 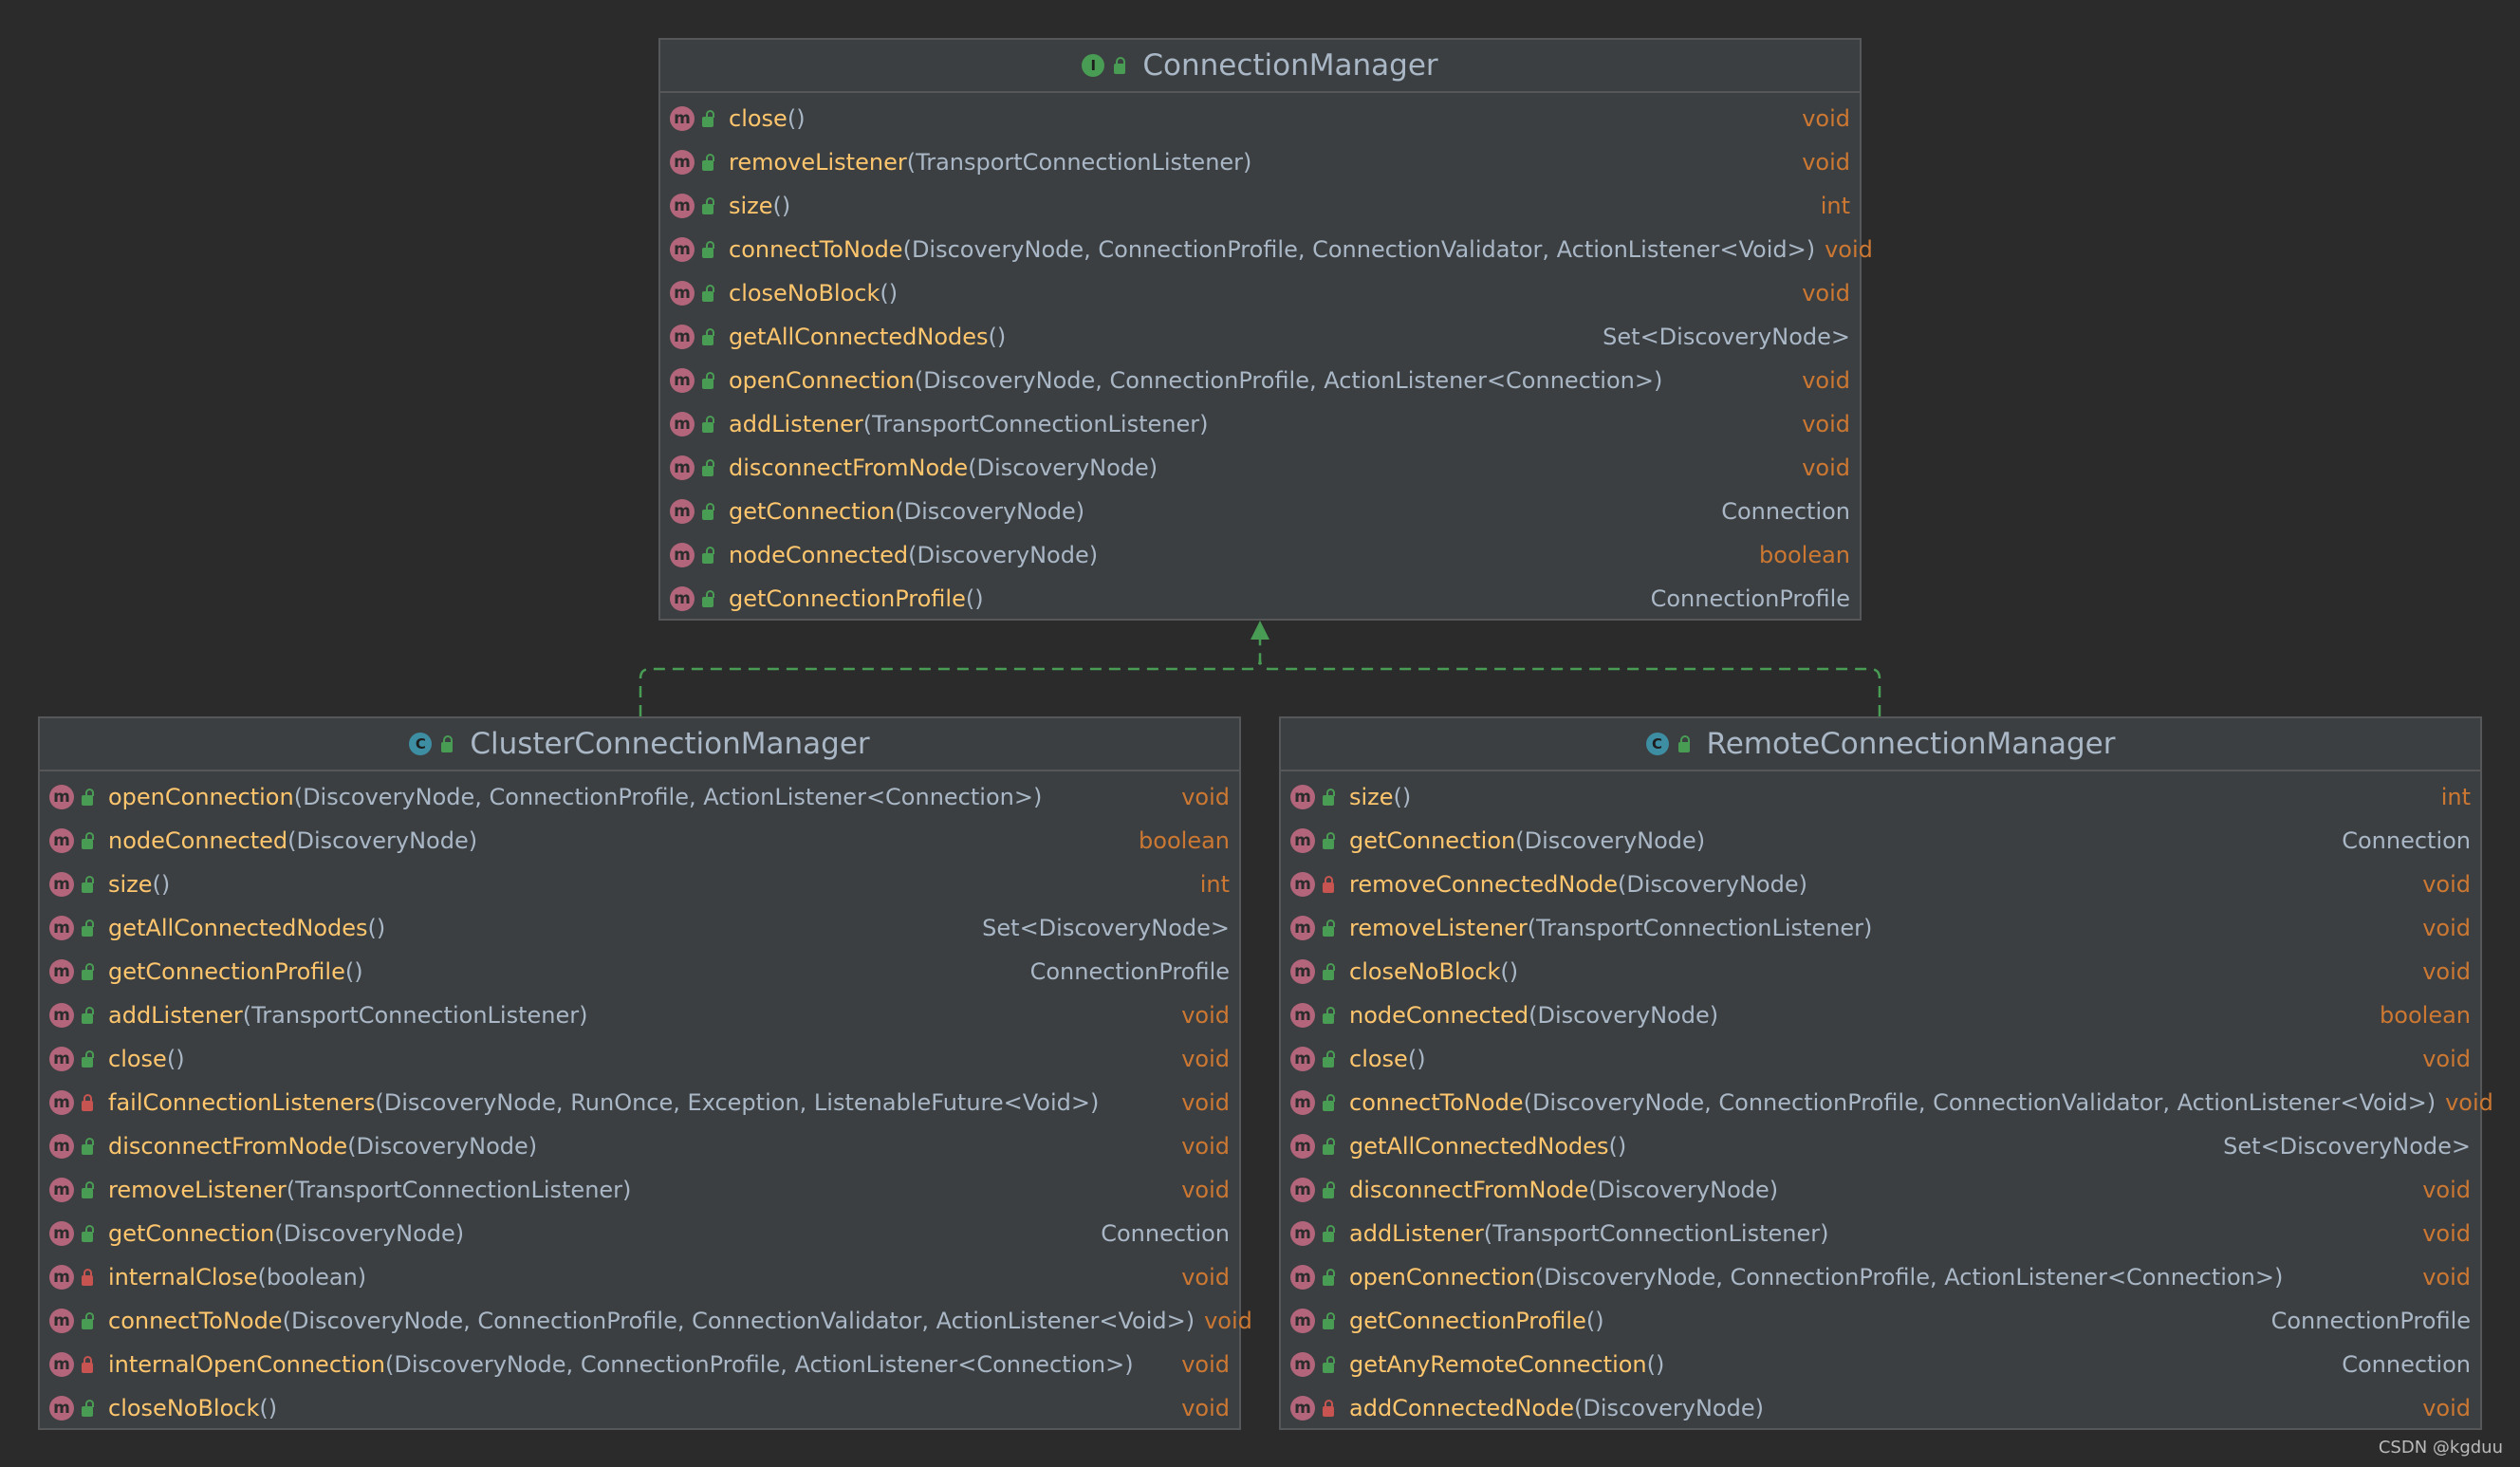 What do you see at coordinates (197, 1190) in the screenshot?
I see `method-name: removeListener` at bounding box center [197, 1190].